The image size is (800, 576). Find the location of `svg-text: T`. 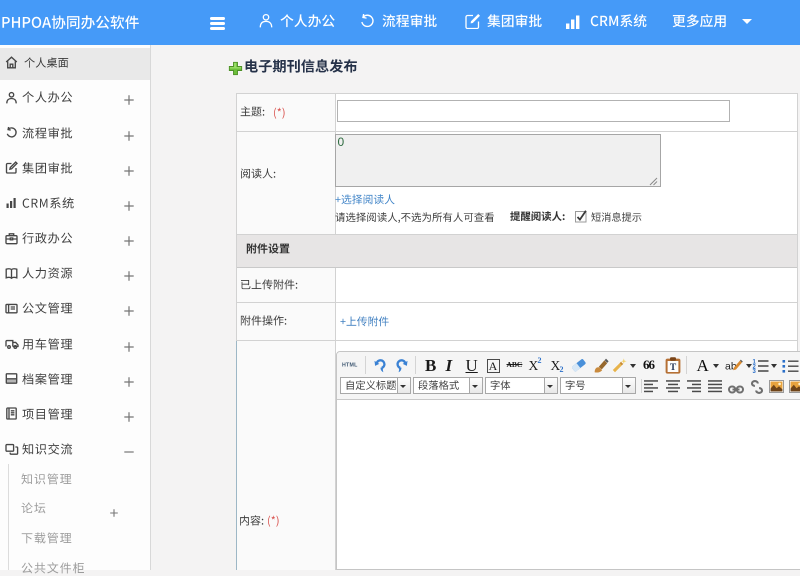

svg-text: T is located at coordinates (672, 368).